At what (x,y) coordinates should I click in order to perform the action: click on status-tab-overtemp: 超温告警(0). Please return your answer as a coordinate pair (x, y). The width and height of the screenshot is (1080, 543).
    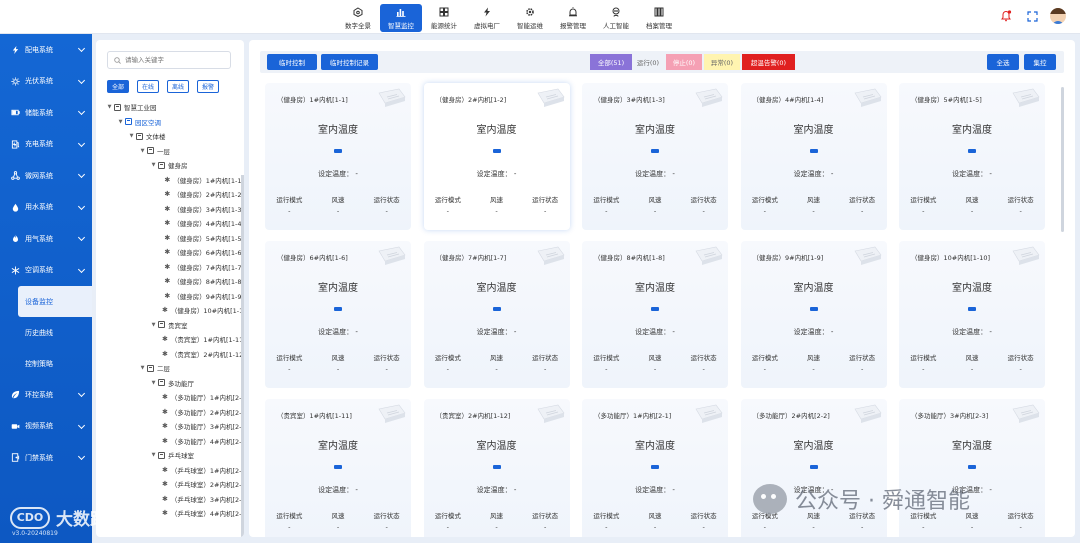
    Looking at the image, I should click on (768, 62).